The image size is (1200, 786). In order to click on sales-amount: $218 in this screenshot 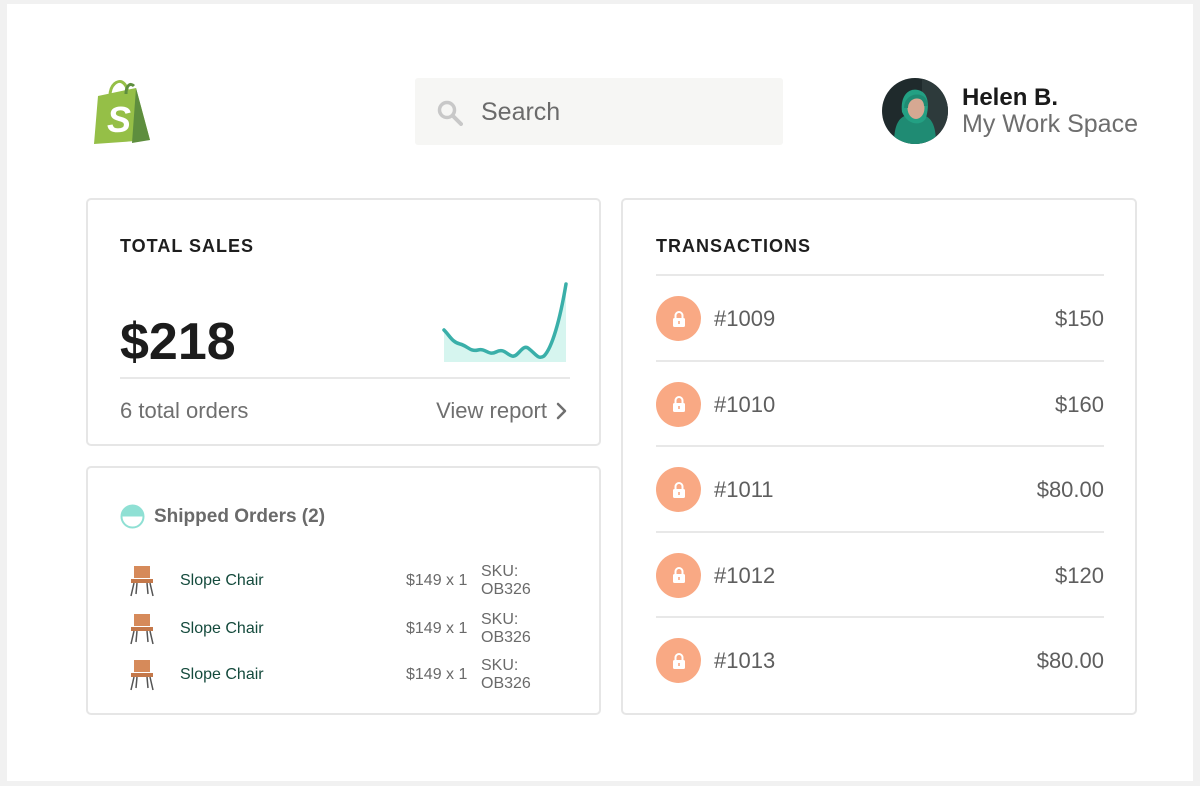, I will do `click(178, 342)`.